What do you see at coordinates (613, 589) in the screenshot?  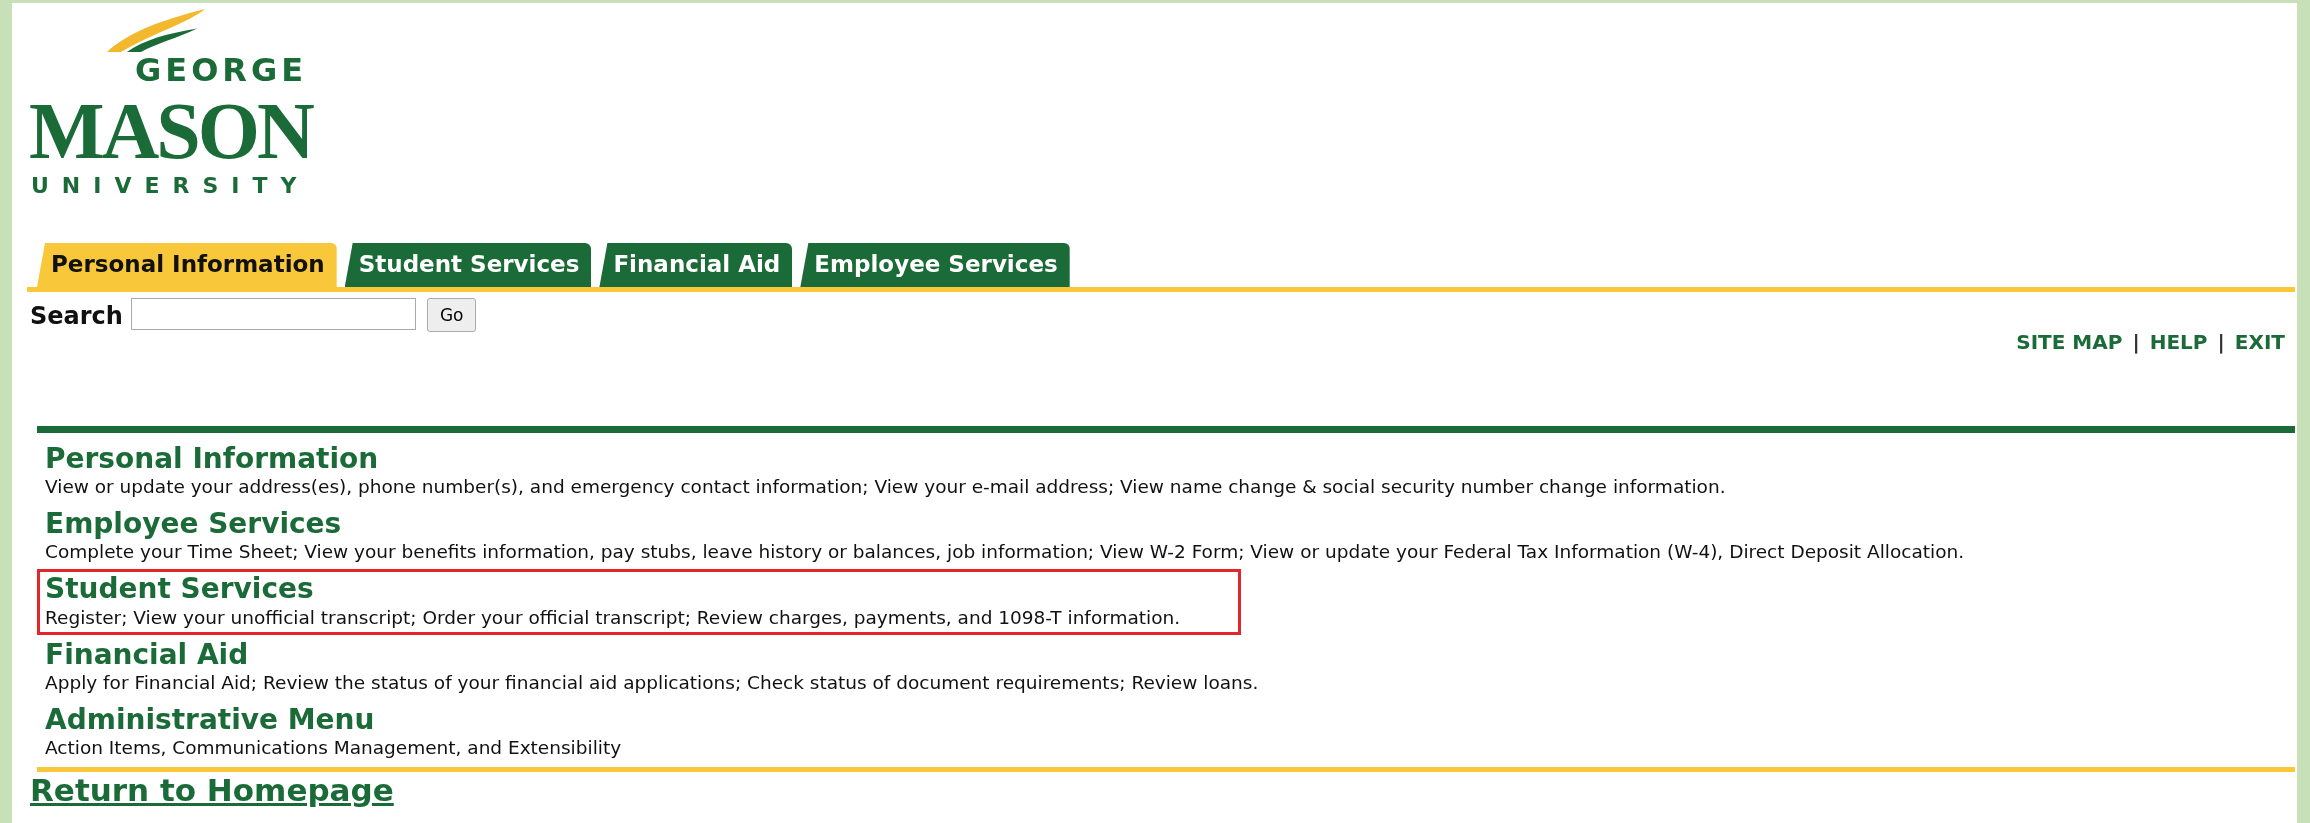 I see `menu-link: Student Services` at bounding box center [613, 589].